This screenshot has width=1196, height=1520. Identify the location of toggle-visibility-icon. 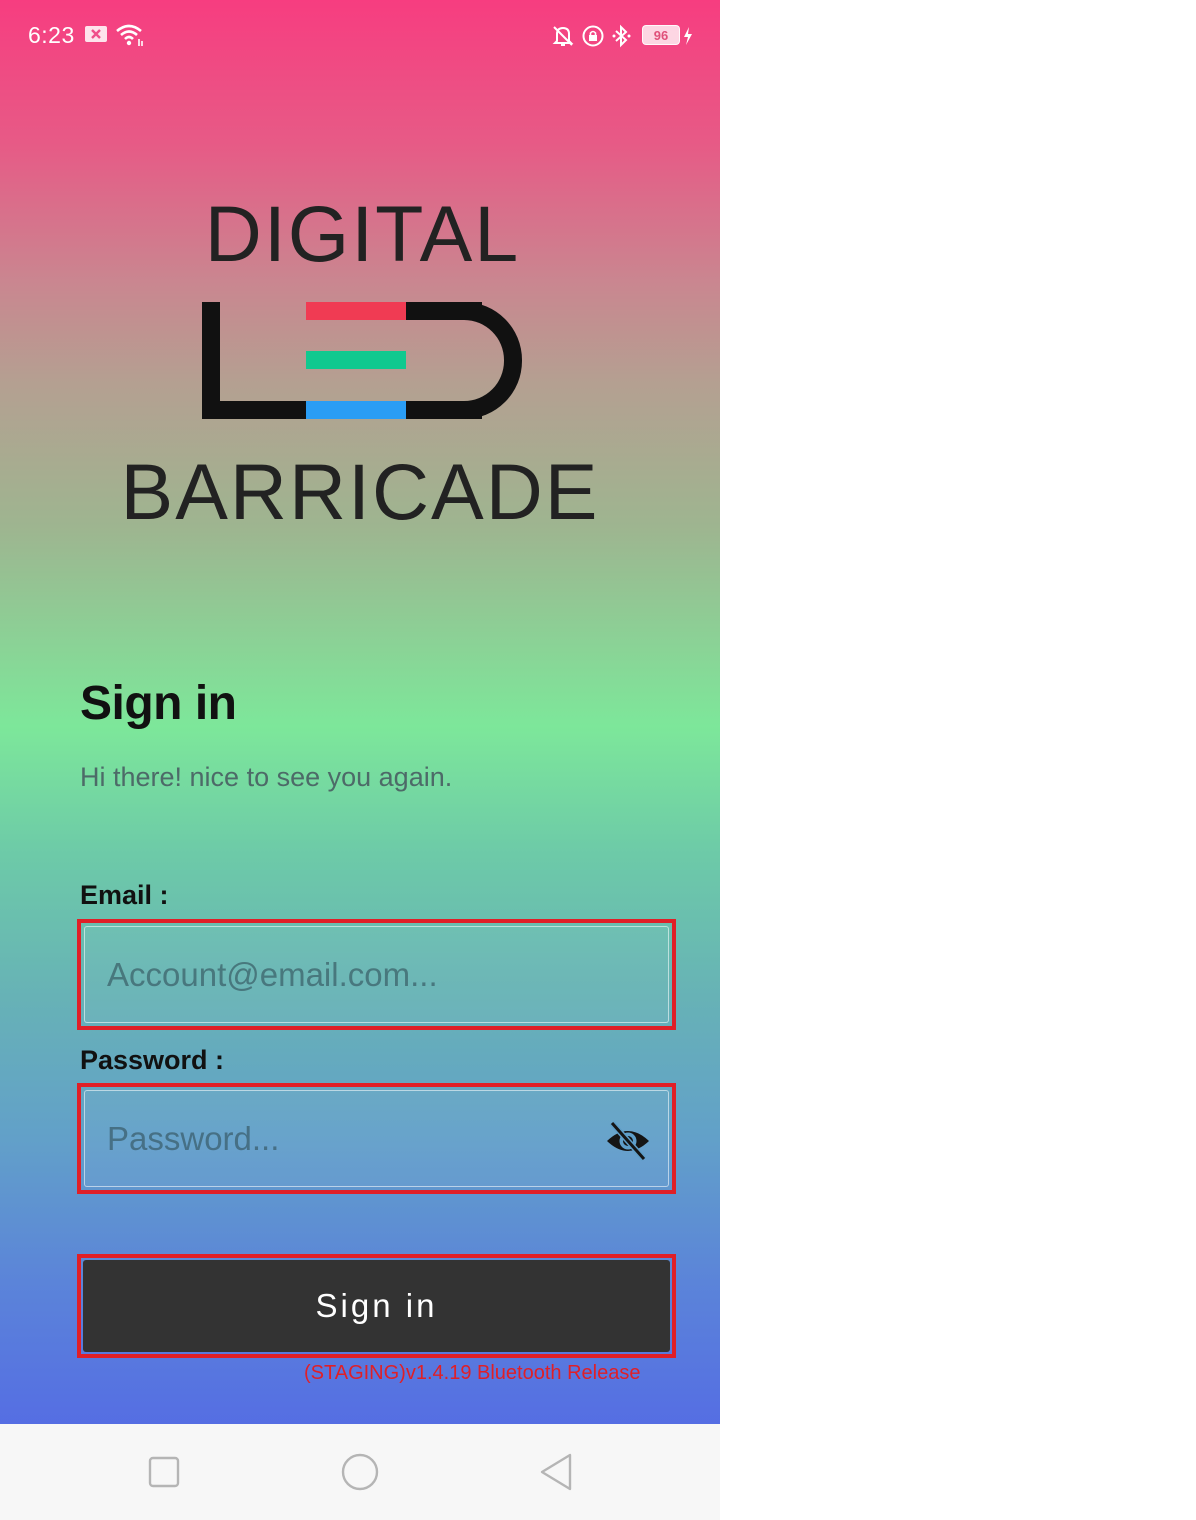
(628, 1141).